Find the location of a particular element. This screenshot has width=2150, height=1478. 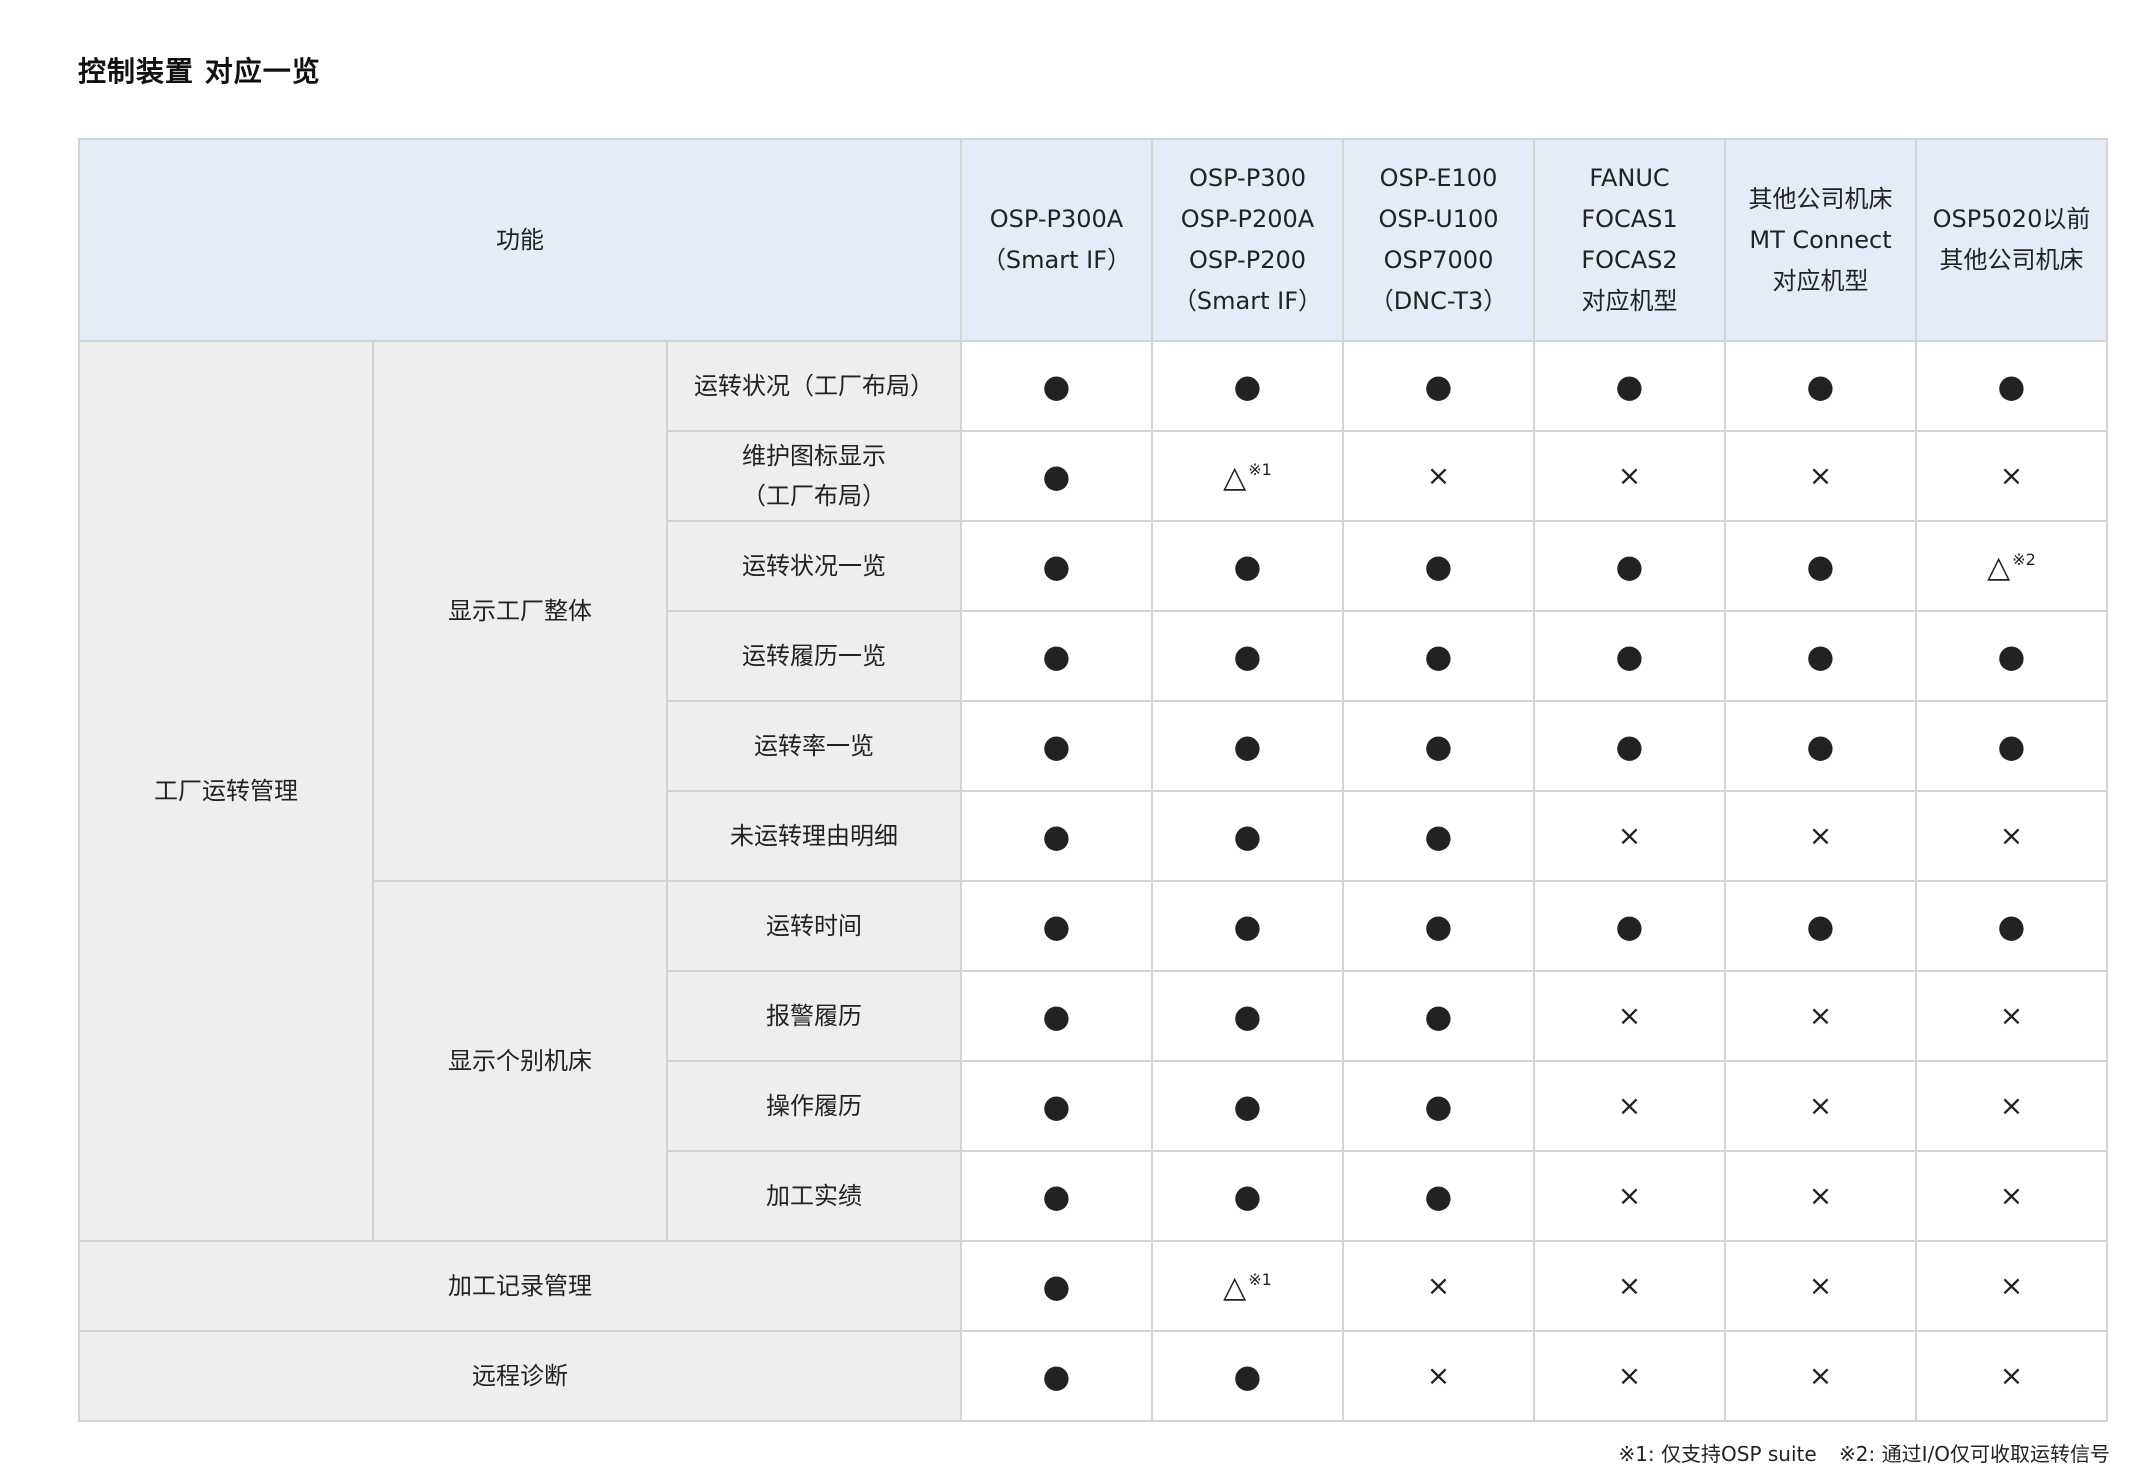

support-cell: △ ※2 is located at coordinates (2011, 566).